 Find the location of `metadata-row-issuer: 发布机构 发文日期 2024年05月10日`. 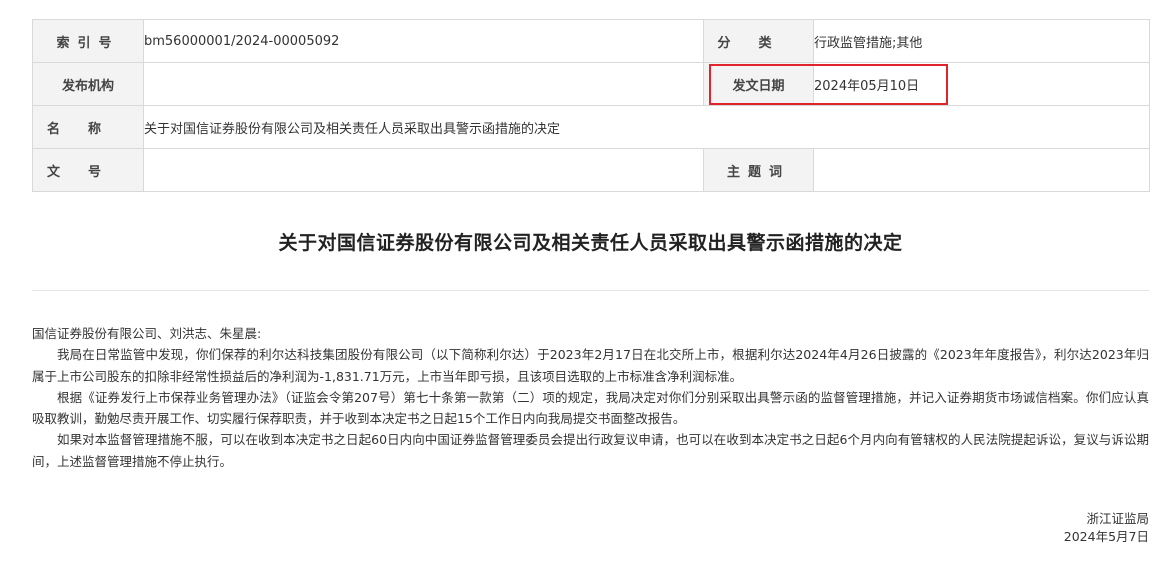

metadata-row-issuer: 发布机构 发文日期 2024年05月10日 is located at coordinates (591, 84).